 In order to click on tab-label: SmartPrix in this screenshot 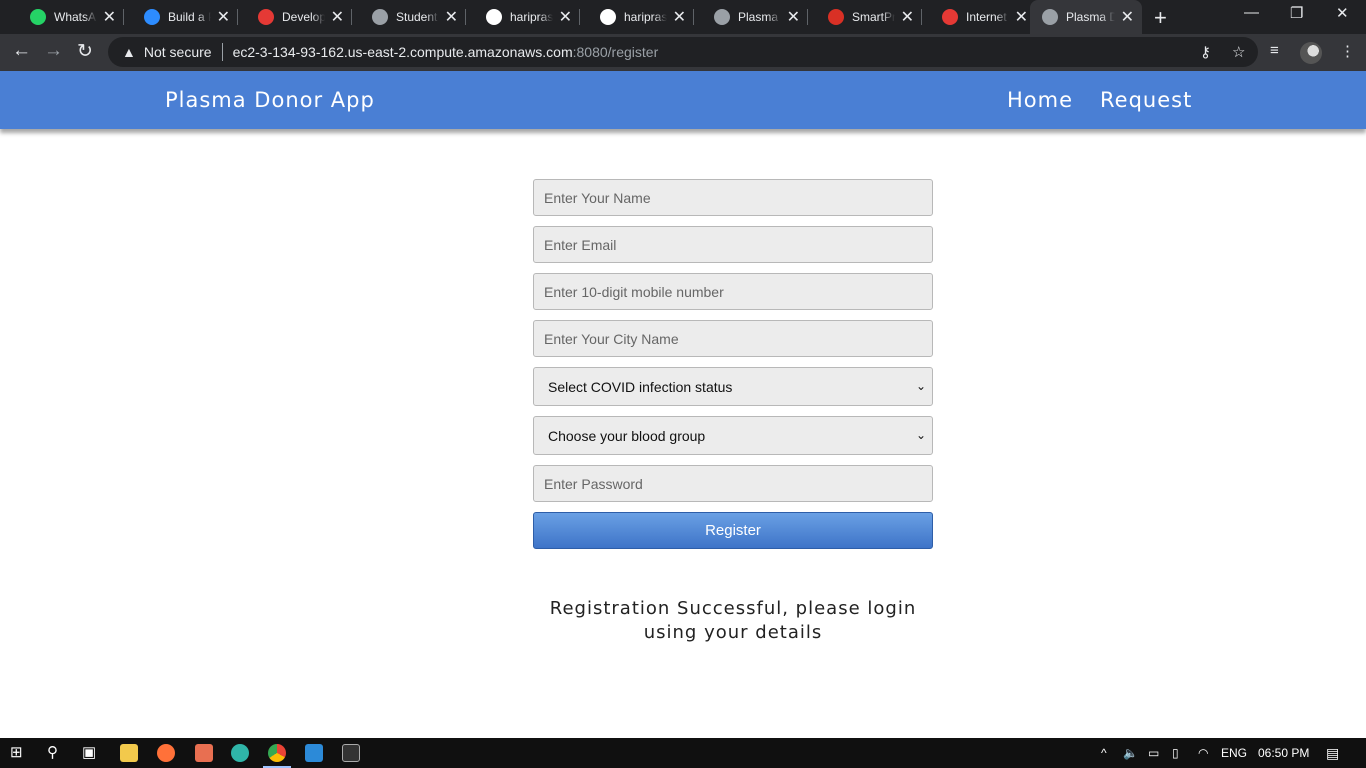, I will do `click(873, 17)`.